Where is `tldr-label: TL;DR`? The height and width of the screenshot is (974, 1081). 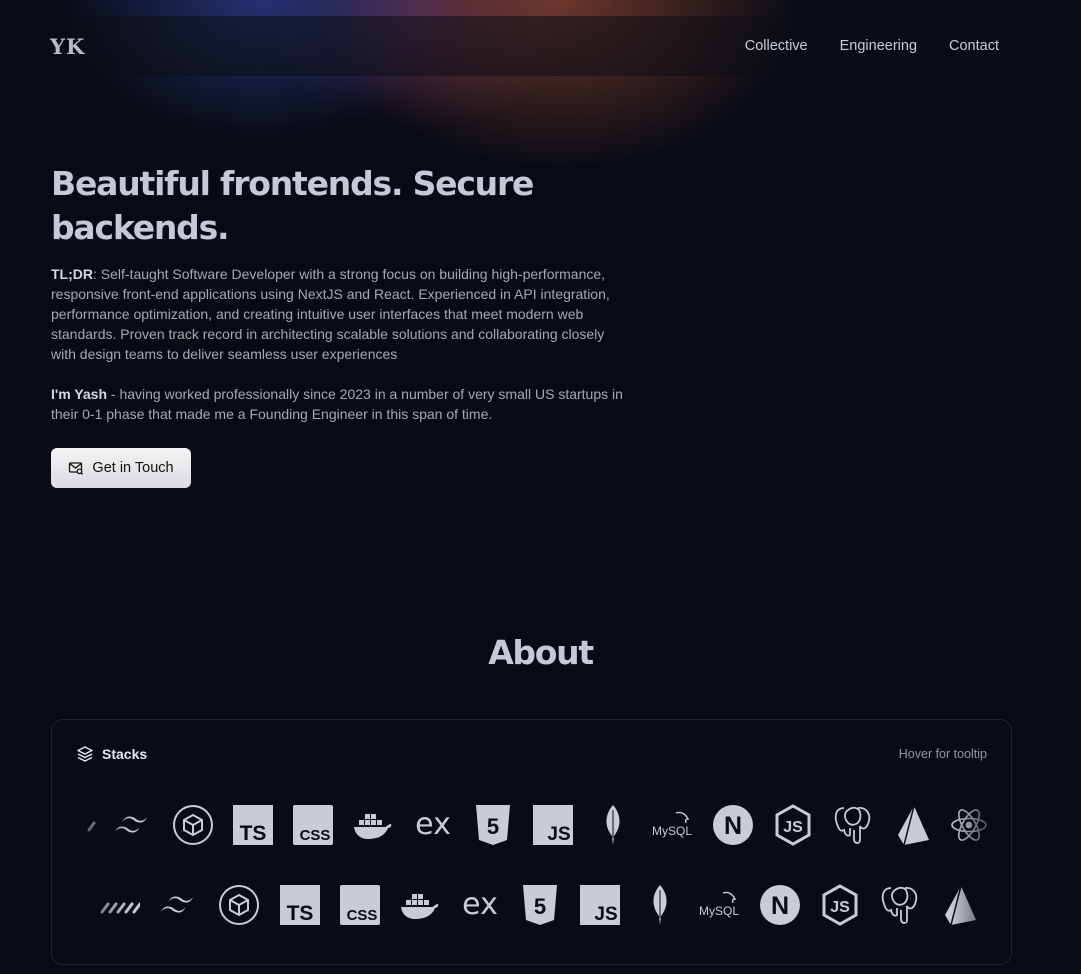
tldr-label: TL;DR is located at coordinates (72, 274).